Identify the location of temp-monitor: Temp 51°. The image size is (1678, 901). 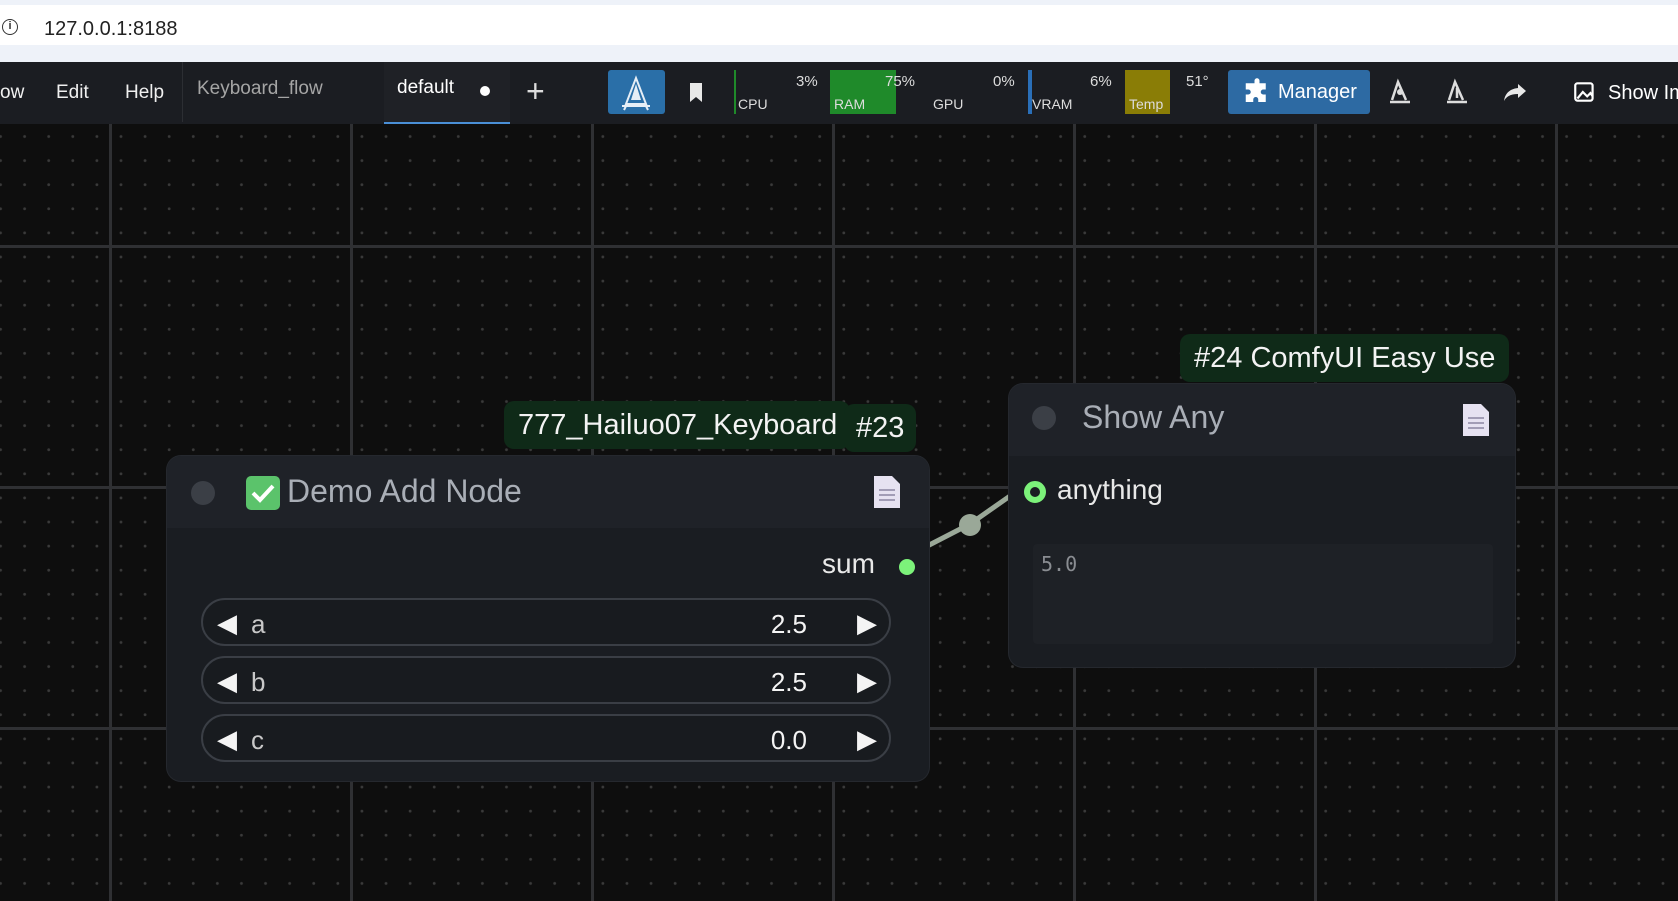
(1170, 92).